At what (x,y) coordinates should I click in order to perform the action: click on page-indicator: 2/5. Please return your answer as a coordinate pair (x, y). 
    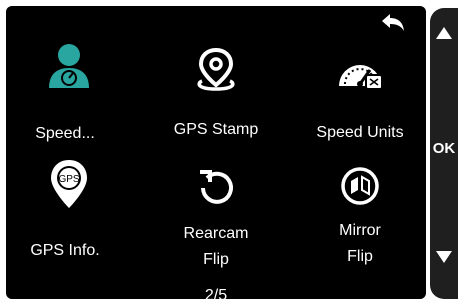
    Looking at the image, I should click on (216, 293).